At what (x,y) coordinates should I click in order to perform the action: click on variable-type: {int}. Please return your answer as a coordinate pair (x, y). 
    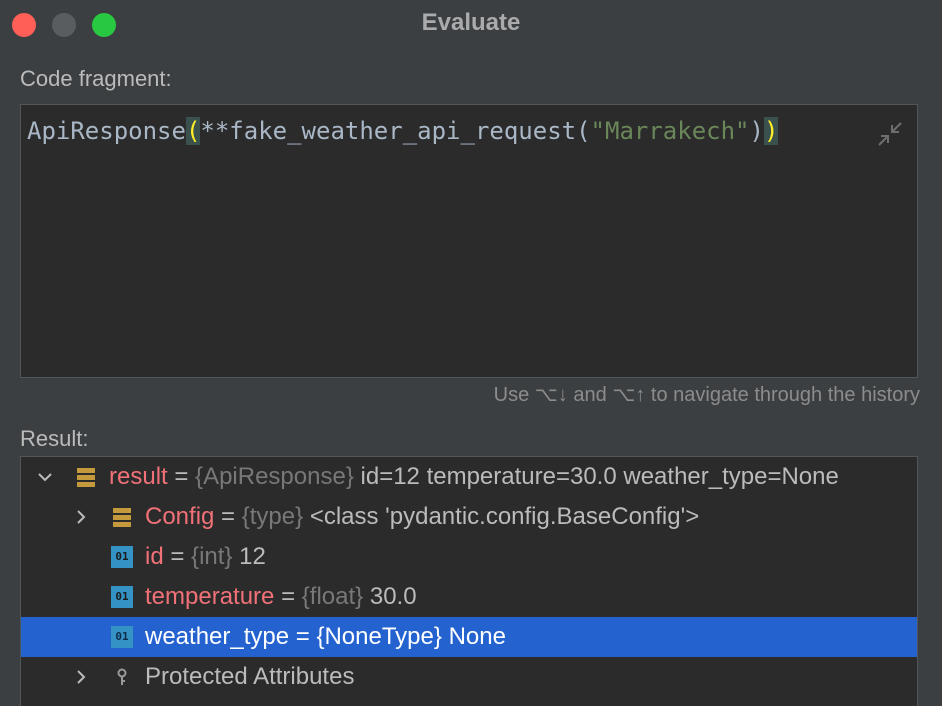
    Looking at the image, I should click on (212, 556).